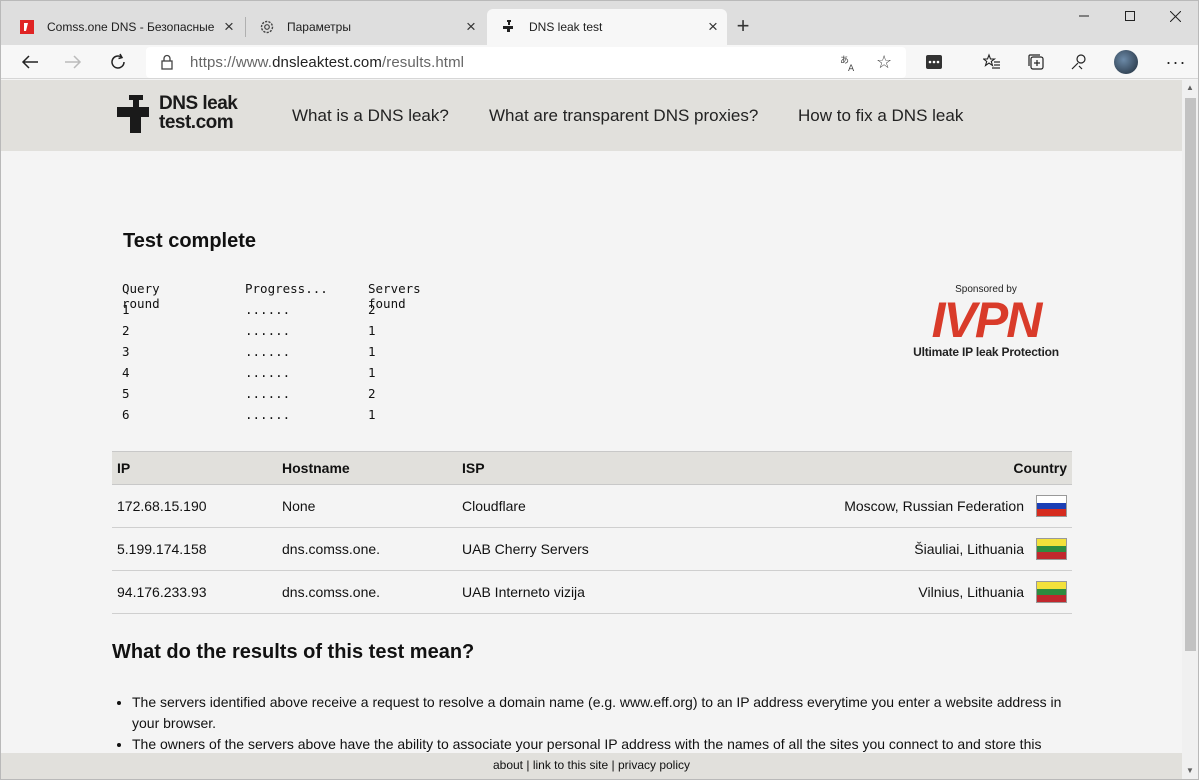 The height and width of the screenshot is (780, 1199). What do you see at coordinates (1176, 62) in the screenshot?
I see `settings-menu-button: ···` at bounding box center [1176, 62].